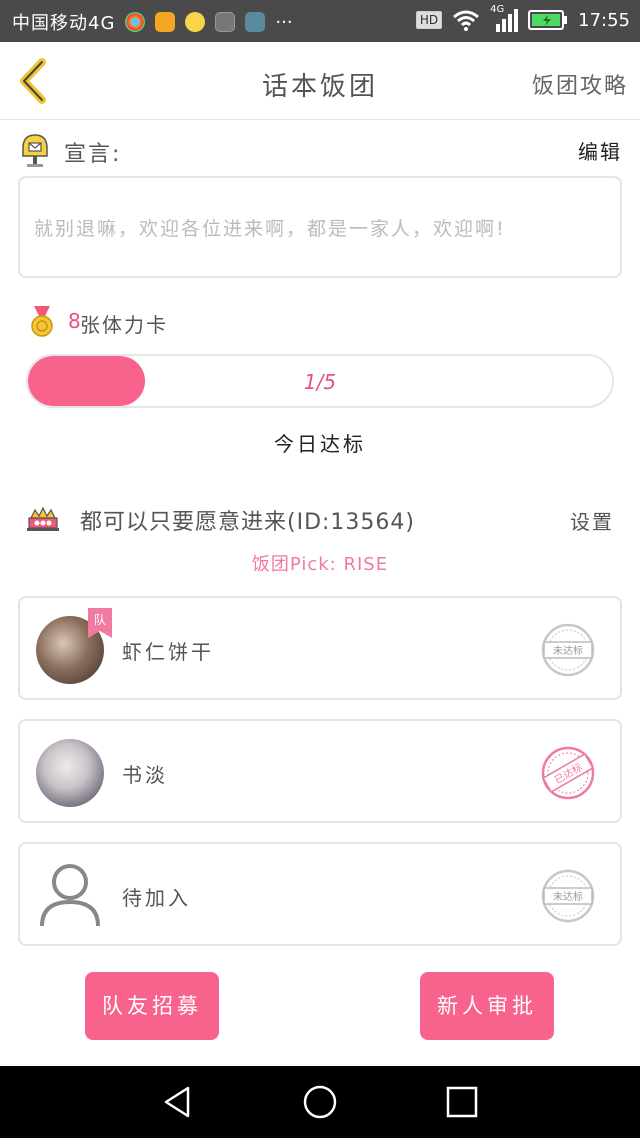 The image size is (640, 1138). Describe the element at coordinates (43, 518) in the screenshot. I see `team-icon` at that location.